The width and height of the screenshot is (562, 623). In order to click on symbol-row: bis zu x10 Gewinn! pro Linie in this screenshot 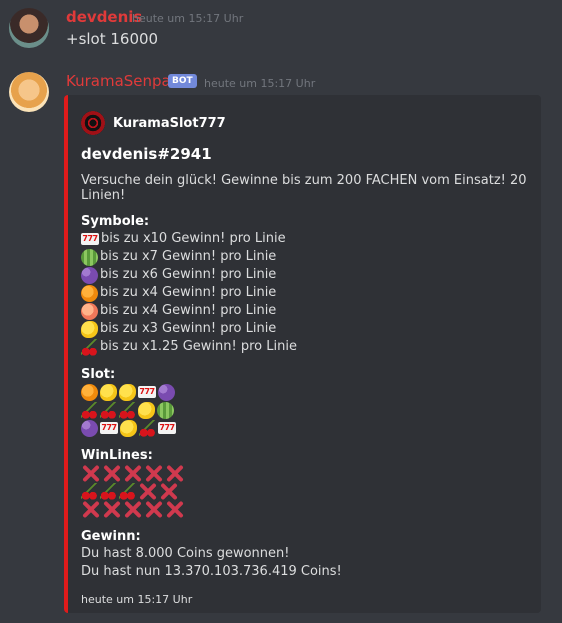, I will do `click(306, 239)`.